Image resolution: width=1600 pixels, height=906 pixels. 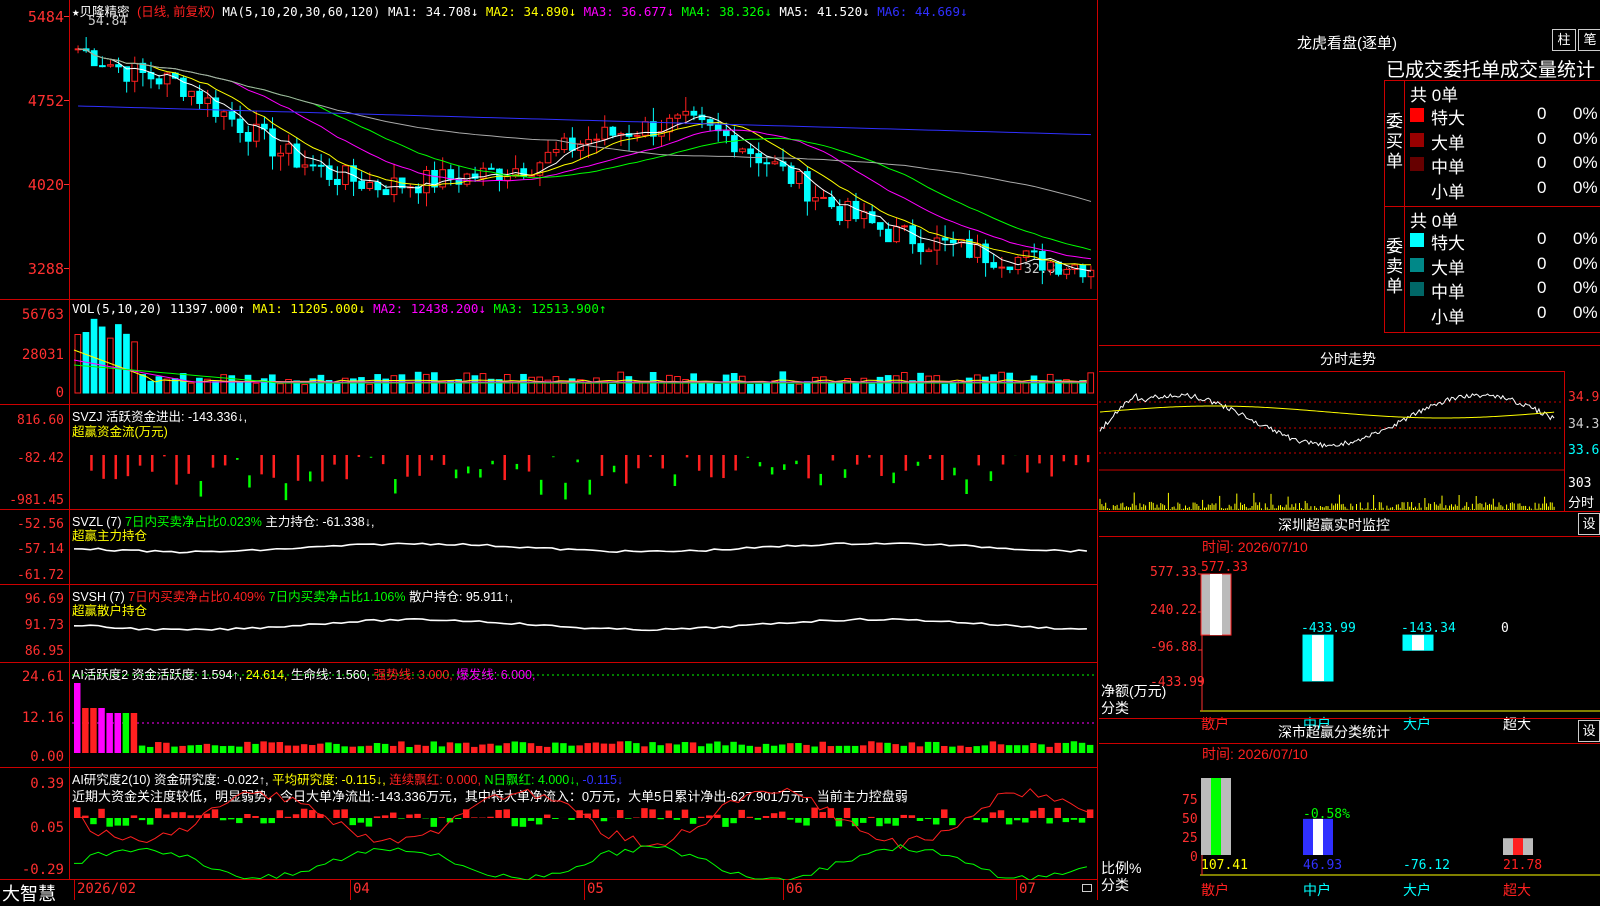 I want to click on net-amount-bar-highlight, so click(x=1216, y=604).